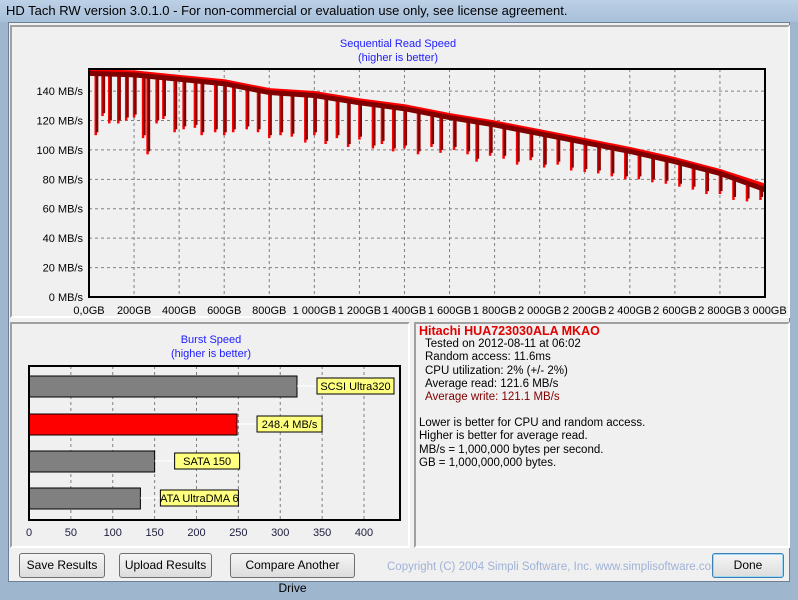 The image size is (798, 600). Describe the element at coordinates (196, 533) in the screenshot. I see `burst-tick-label: 200` at that location.